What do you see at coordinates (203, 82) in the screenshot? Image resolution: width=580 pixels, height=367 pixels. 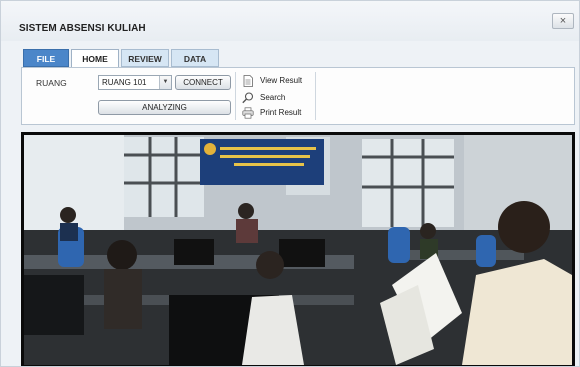 I see `connect-button: CONNECT` at bounding box center [203, 82].